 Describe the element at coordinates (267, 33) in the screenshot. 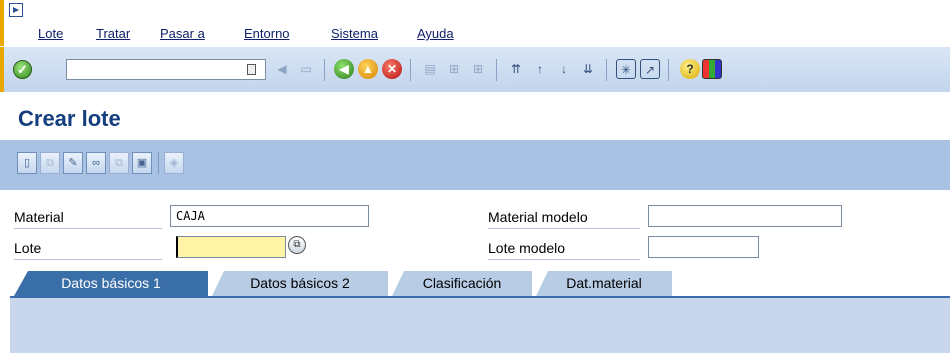

I see `menu-item-entorno: Entorno` at that location.